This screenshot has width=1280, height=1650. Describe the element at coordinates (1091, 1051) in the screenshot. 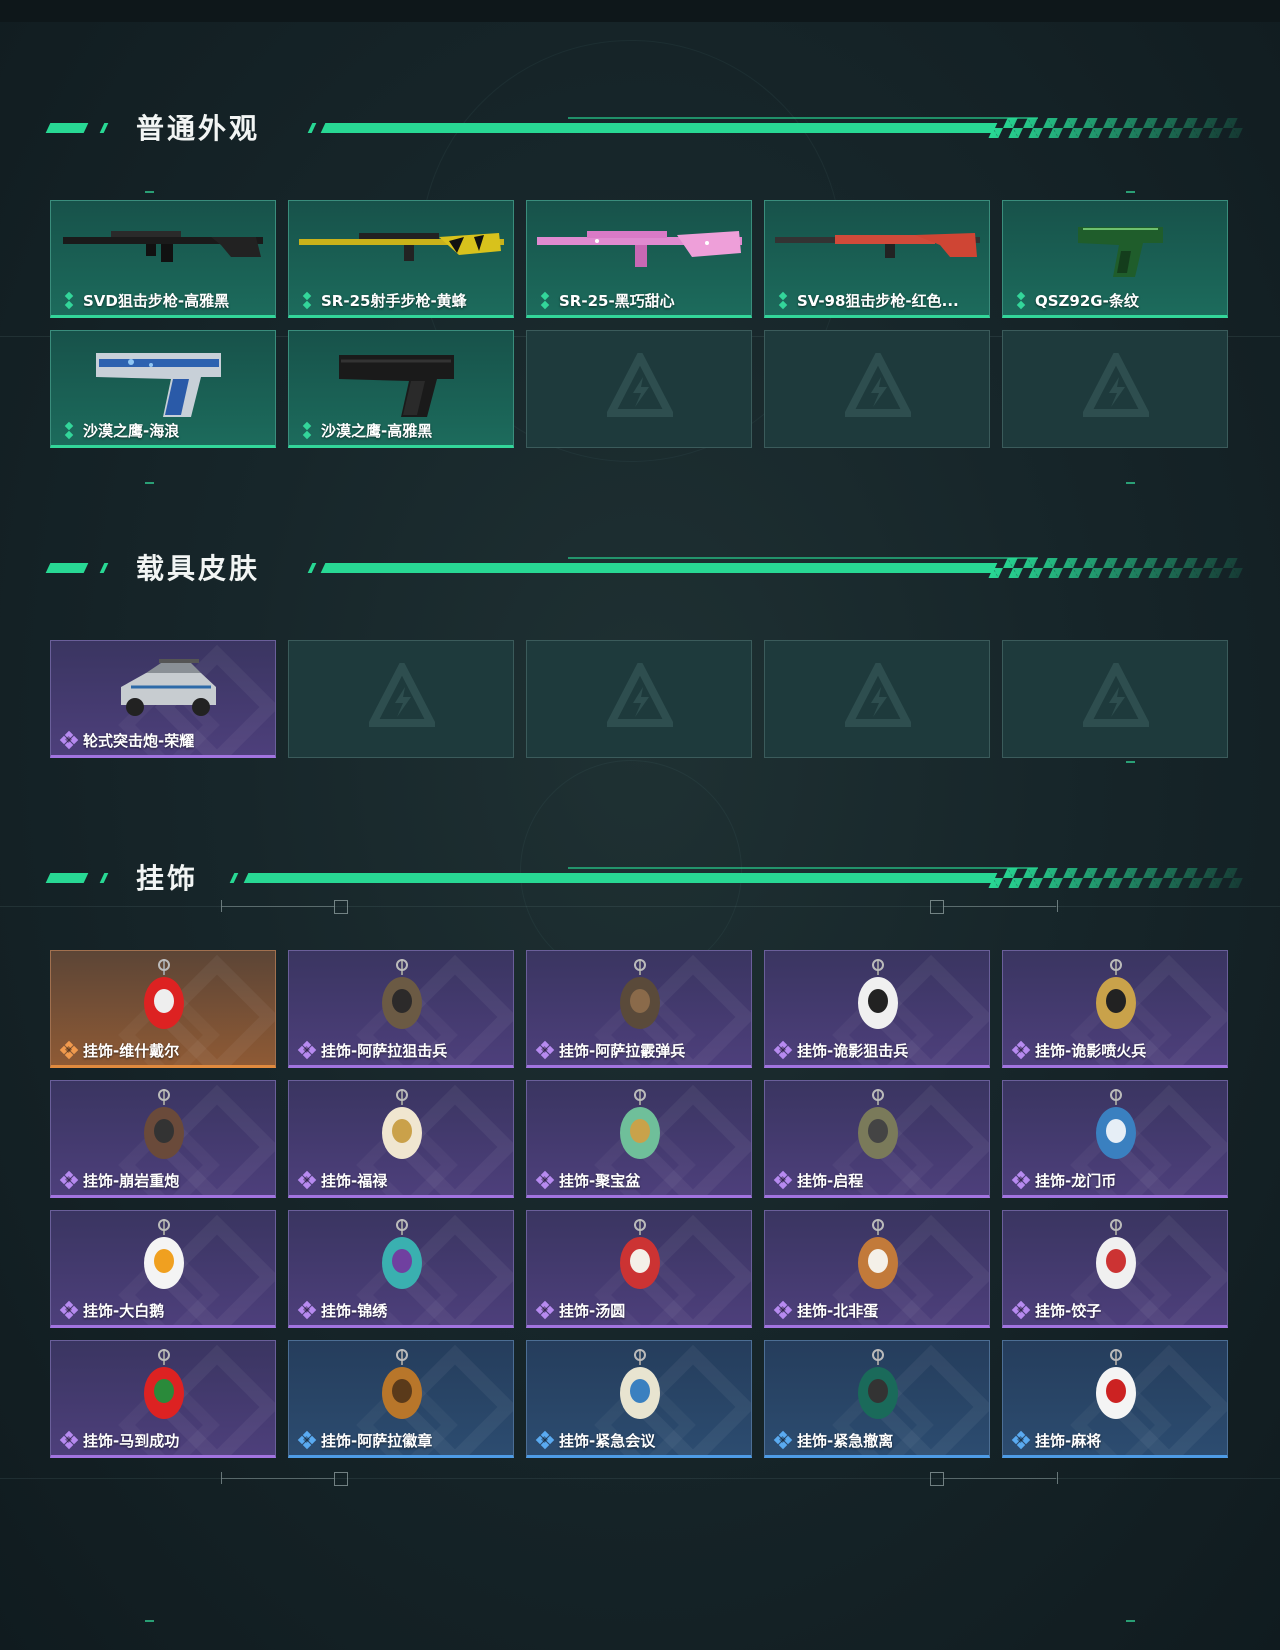

I see `item-name: 挂饰-诡影喷火兵` at that location.